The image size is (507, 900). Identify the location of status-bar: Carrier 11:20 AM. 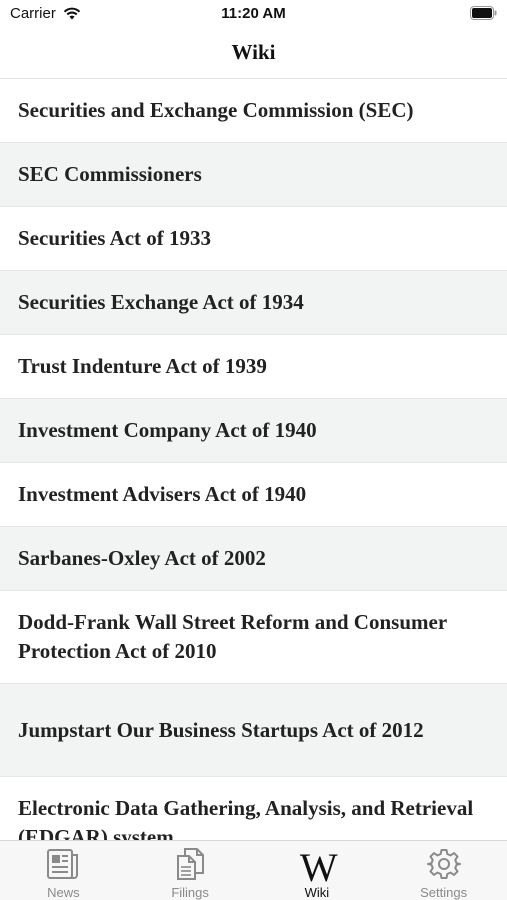
(253, 15).